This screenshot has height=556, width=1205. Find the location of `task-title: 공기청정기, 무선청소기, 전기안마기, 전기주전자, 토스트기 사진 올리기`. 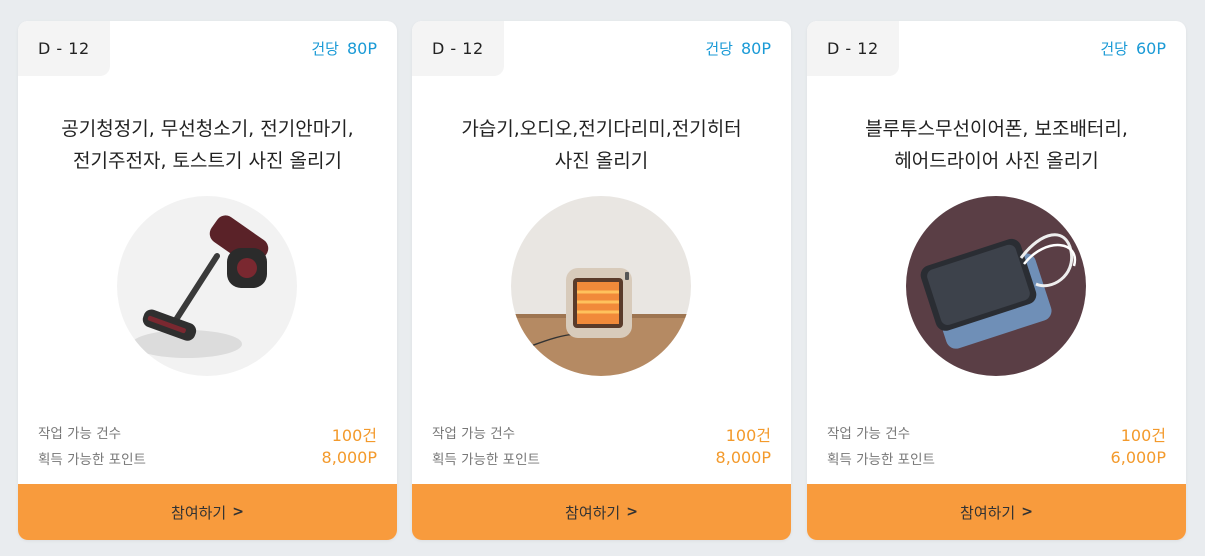

task-title: 공기청정기, 무선청소기, 전기안마기, 전기주전자, 토스트기 사진 올리기 is located at coordinates (207, 145).